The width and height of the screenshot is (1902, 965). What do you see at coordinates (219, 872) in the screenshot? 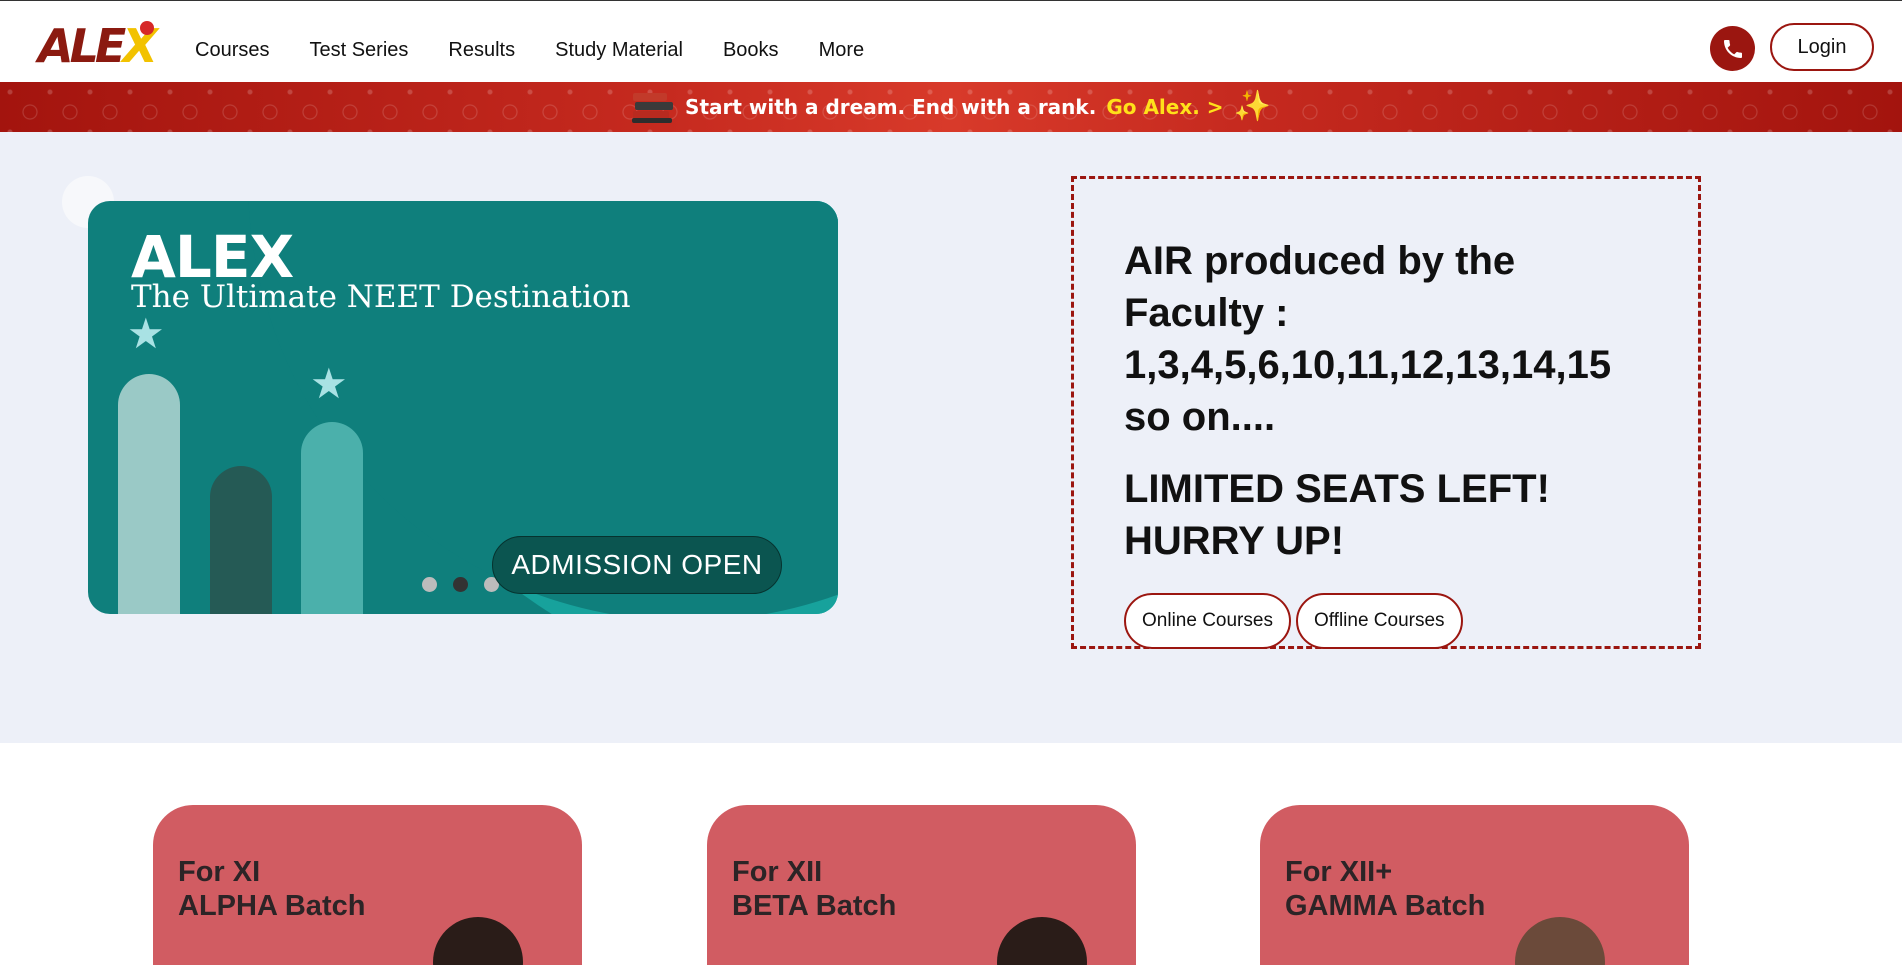
I see `batch-class: For XI` at bounding box center [219, 872].